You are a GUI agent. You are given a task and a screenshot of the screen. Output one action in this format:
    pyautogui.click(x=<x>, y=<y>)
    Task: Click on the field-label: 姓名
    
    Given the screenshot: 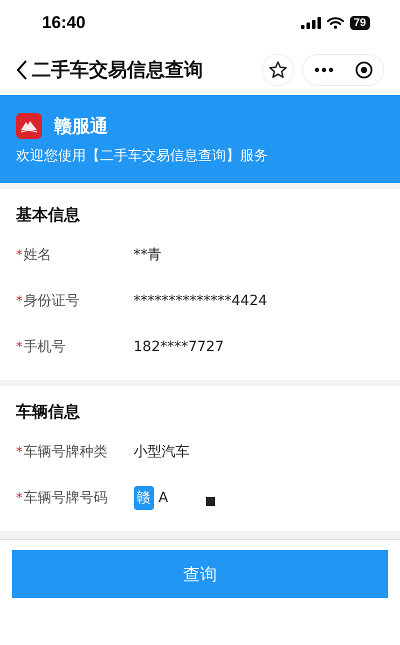 What is the action you would take?
    pyautogui.click(x=38, y=255)
    